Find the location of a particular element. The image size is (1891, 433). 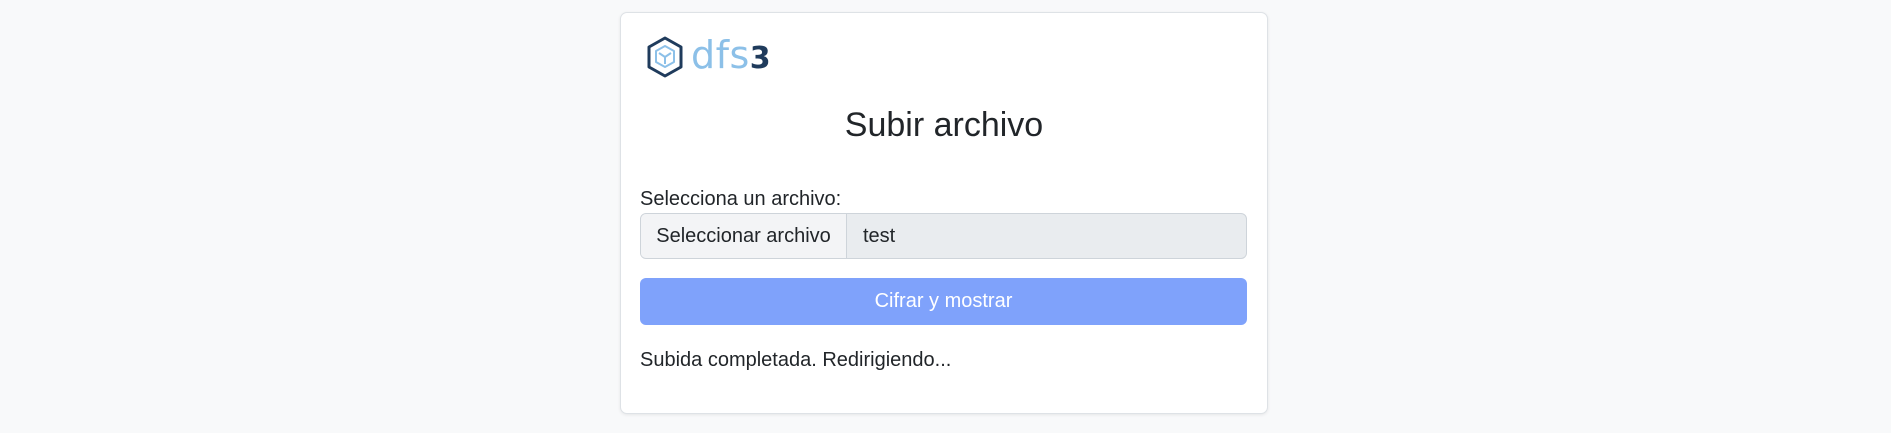

file-field-label: Selecciona un archivo: is located at coordinates (741, 199).